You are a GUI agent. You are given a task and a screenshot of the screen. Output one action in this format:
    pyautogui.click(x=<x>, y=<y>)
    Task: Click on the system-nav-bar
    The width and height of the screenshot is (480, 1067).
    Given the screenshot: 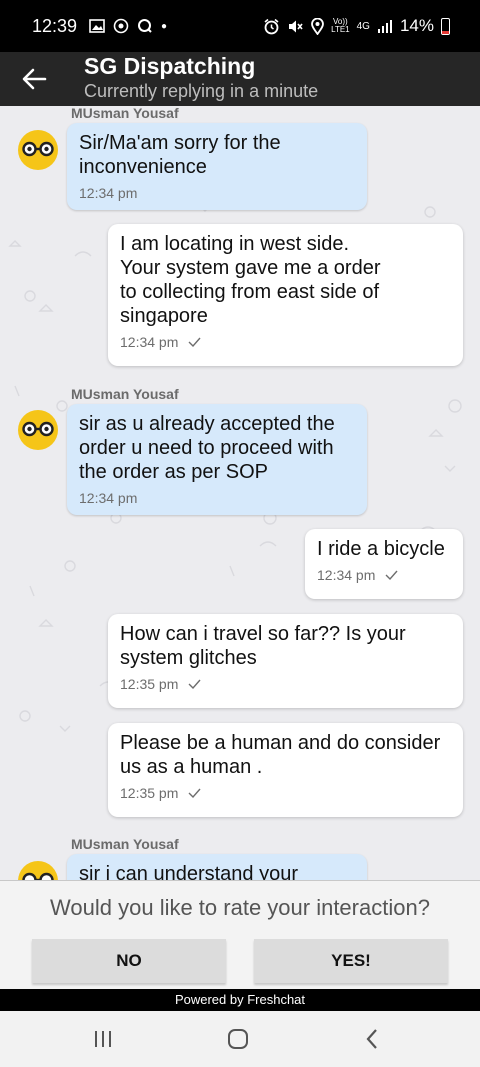 What is the action you would take?
    pyautogui.click(x=240, y=1039)
    